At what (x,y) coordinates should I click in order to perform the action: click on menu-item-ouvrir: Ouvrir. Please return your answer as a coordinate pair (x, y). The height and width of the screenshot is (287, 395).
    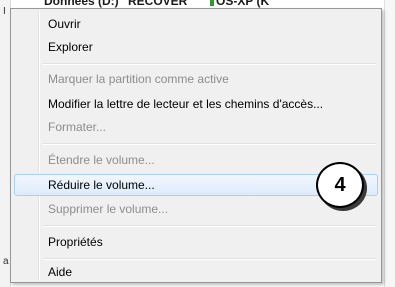
    Looking at the image, I should click on (196, 24).